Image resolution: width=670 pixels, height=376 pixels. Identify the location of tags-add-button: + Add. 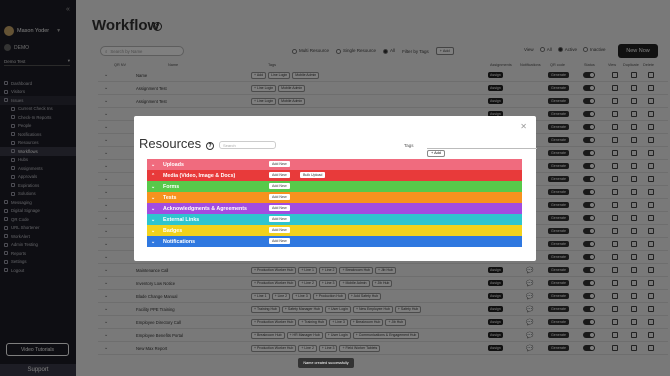
(436, 153).